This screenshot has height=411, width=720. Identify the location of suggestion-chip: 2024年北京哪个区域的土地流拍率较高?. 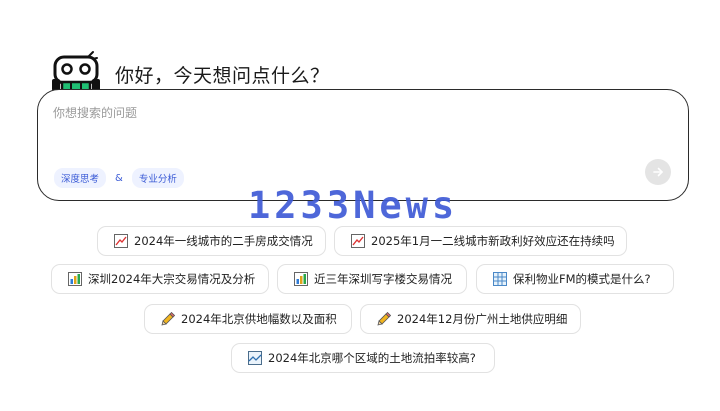
(363, 358).